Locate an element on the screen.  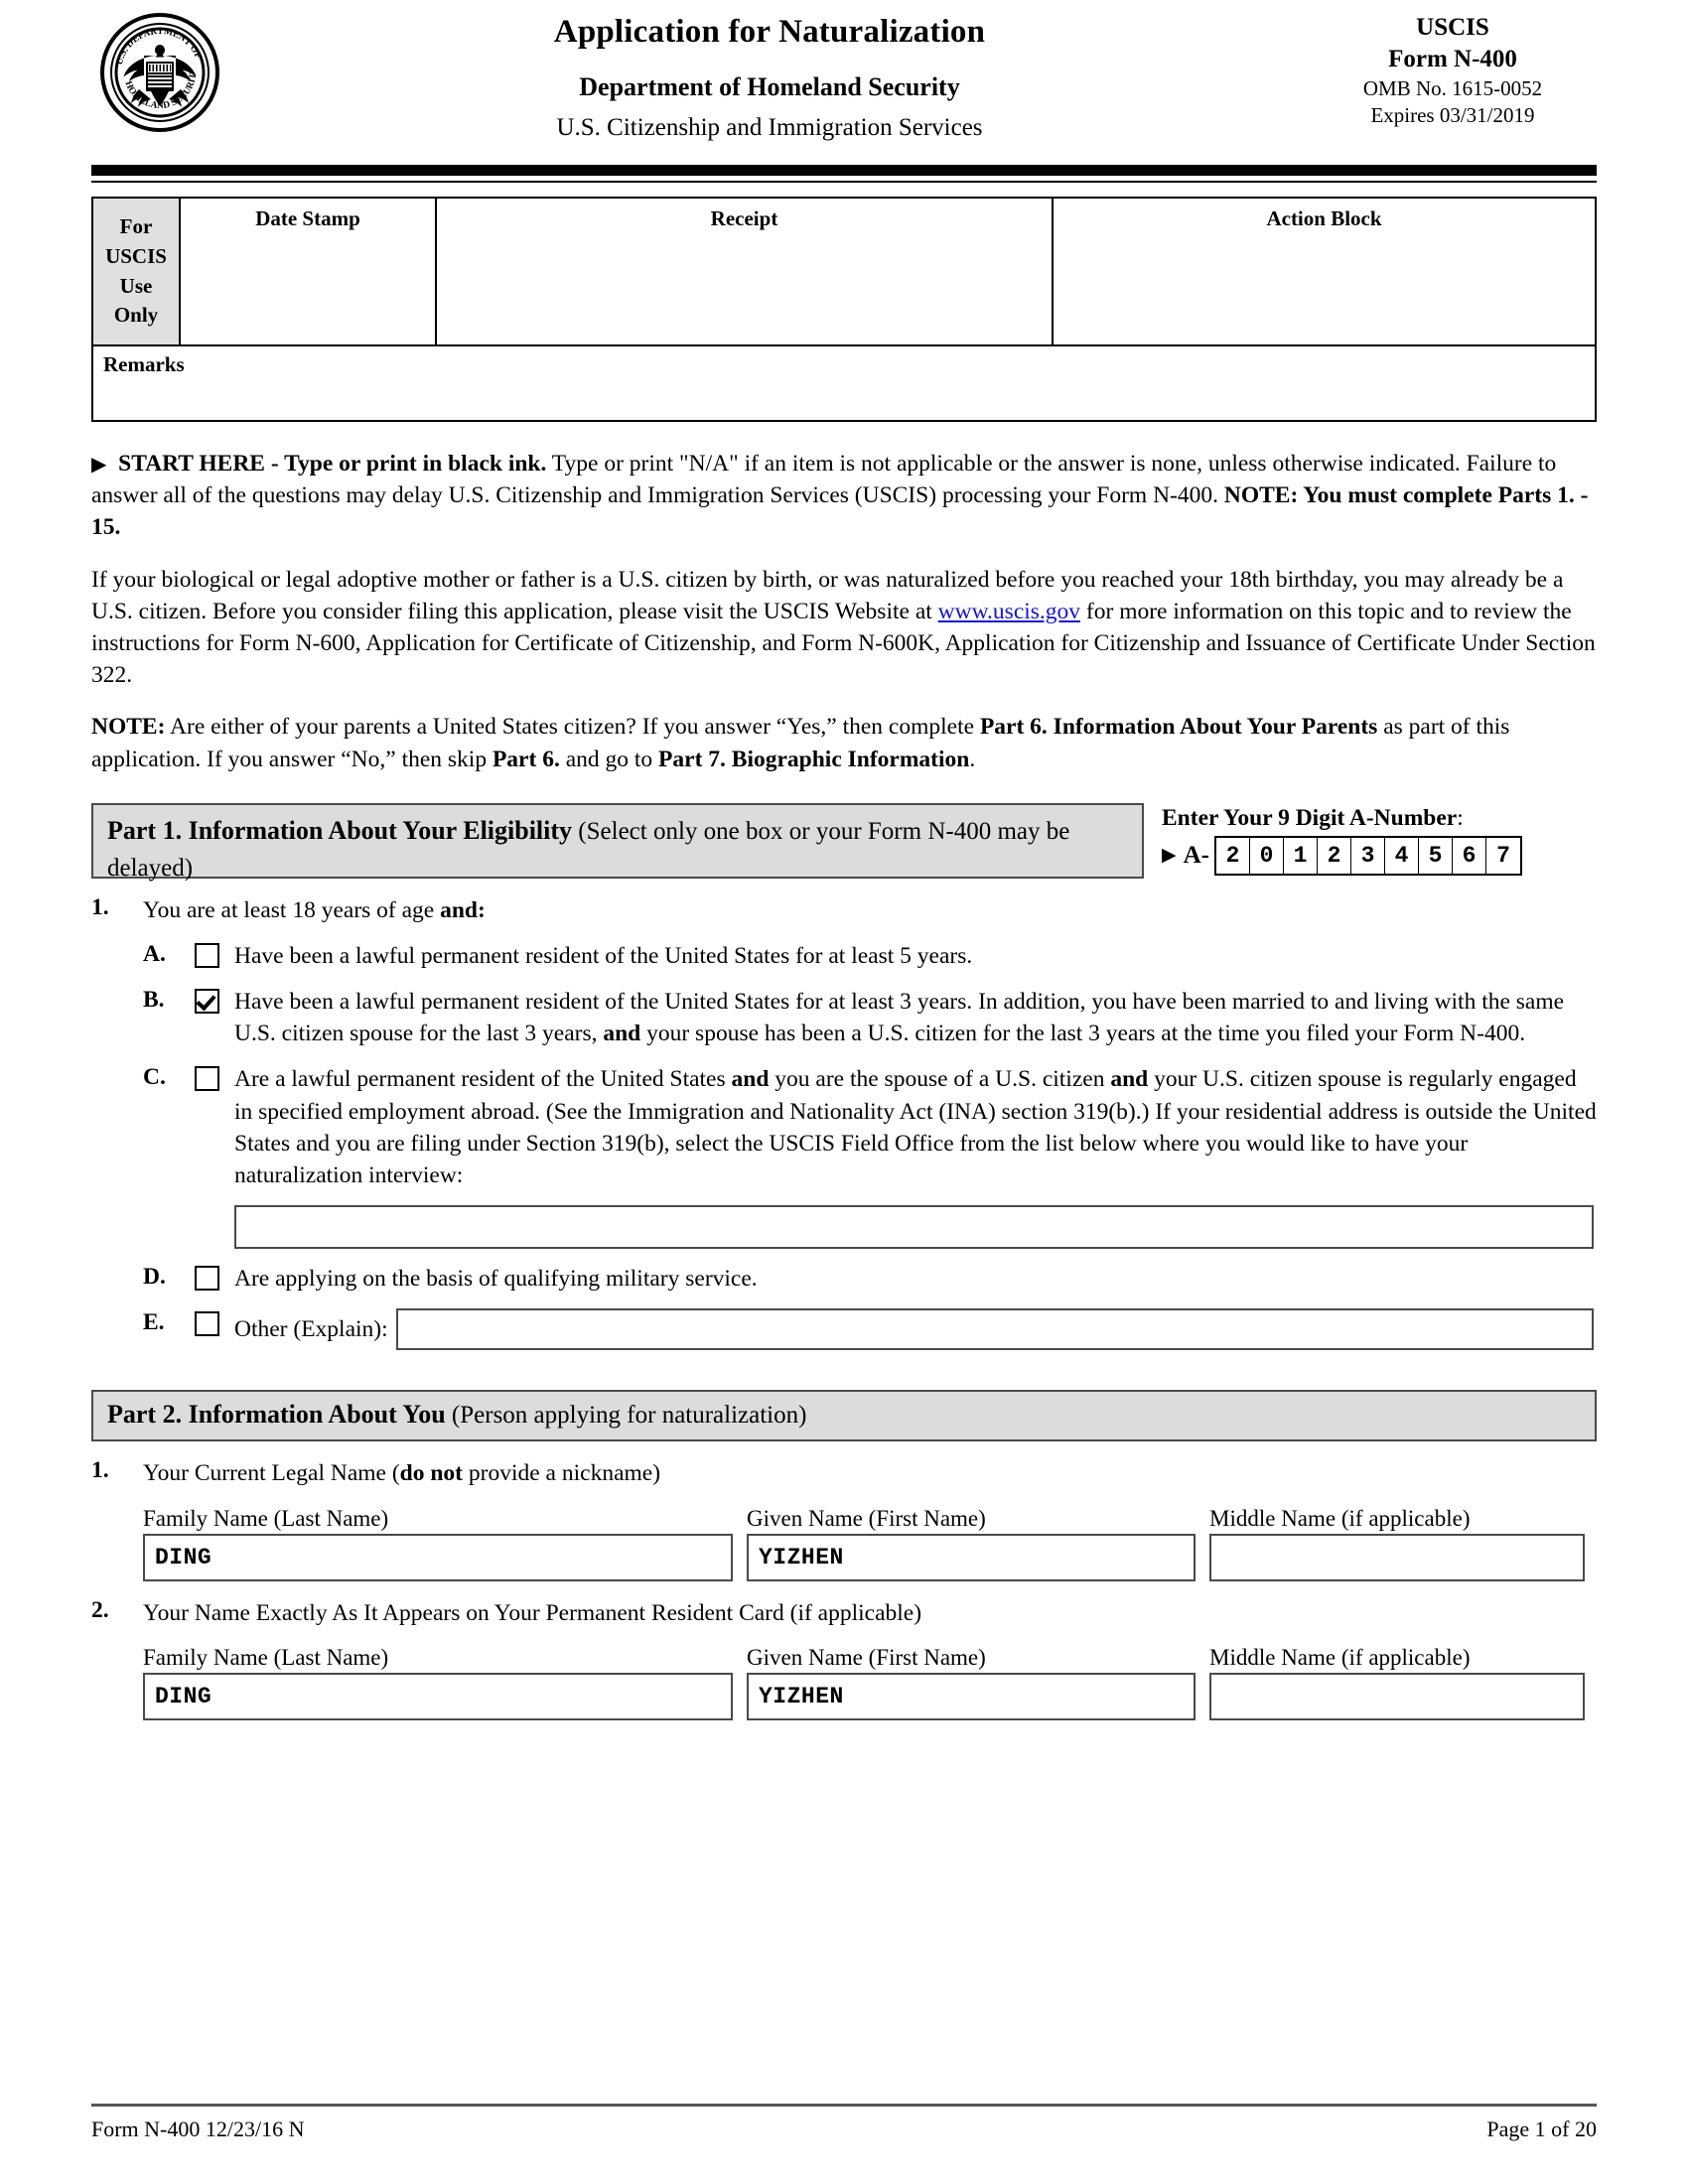
a-number-digit-9: 7 is located at coordinates (1503, 856).